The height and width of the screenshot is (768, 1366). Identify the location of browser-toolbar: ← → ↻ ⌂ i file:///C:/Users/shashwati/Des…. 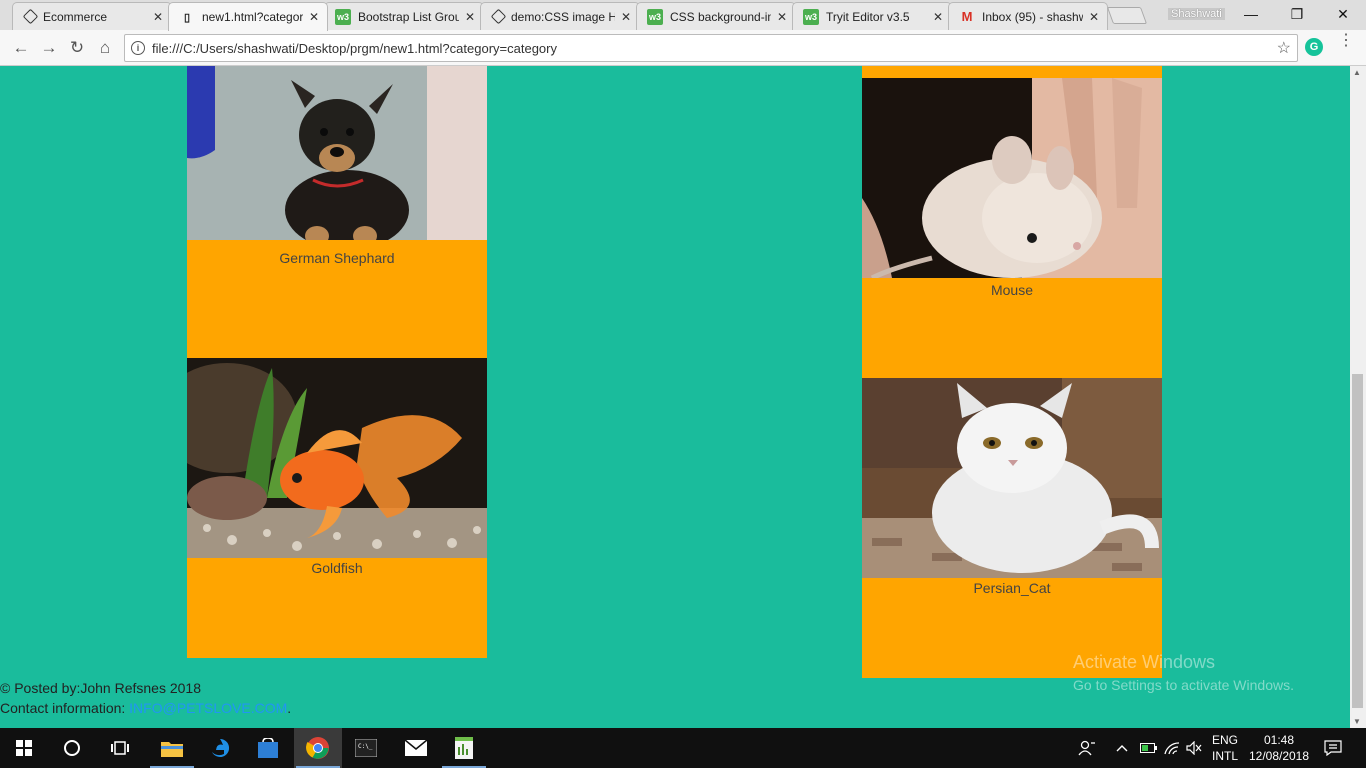
(683, 48).